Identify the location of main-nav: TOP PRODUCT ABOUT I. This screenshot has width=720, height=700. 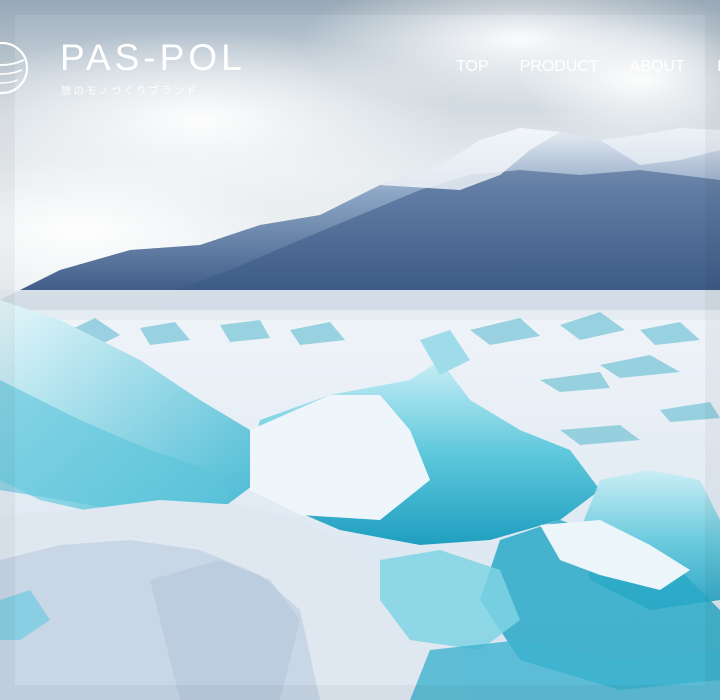
(588, 67).